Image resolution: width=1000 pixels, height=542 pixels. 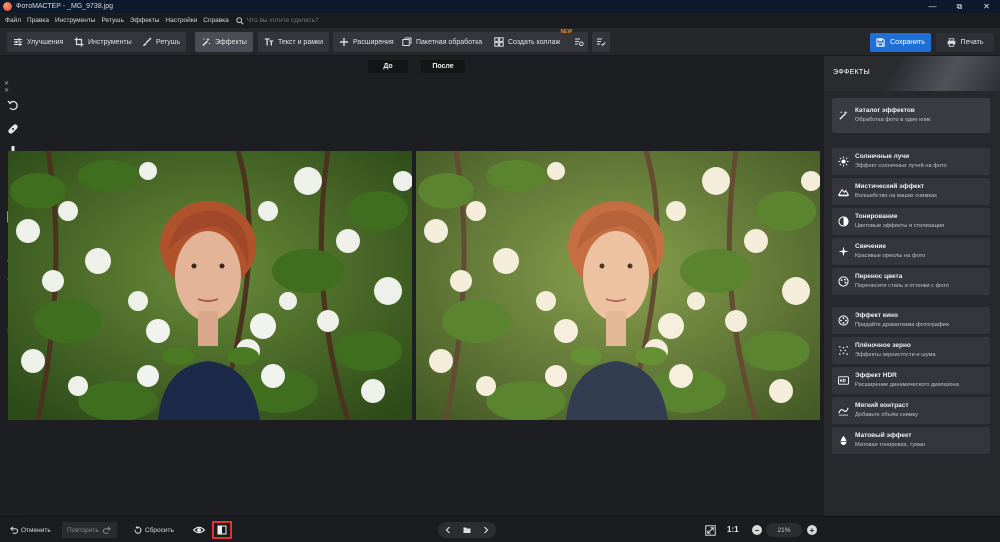 What do you see at coordinates (467, 530) in the screenshot?
I see `folder-icon` at bounding box center [467, 530].